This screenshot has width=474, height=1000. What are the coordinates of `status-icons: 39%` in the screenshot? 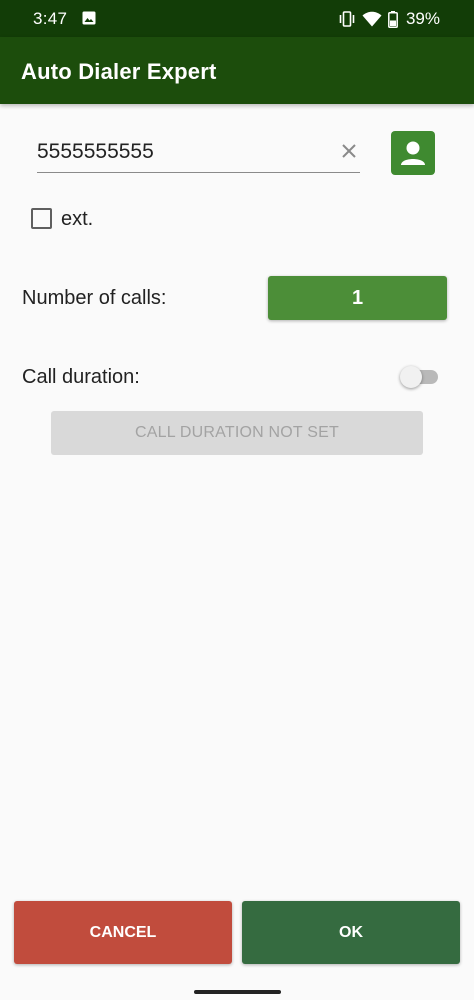 It's located at (389, 19).